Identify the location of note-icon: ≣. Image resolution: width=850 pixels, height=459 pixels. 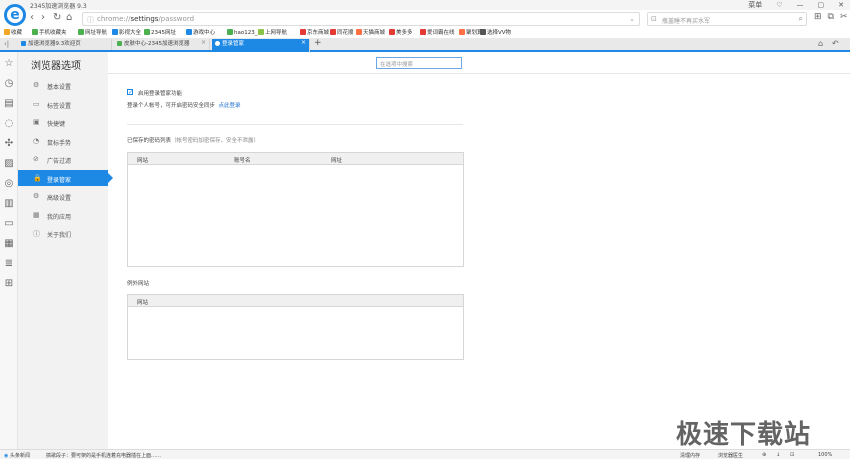
(9, 264).